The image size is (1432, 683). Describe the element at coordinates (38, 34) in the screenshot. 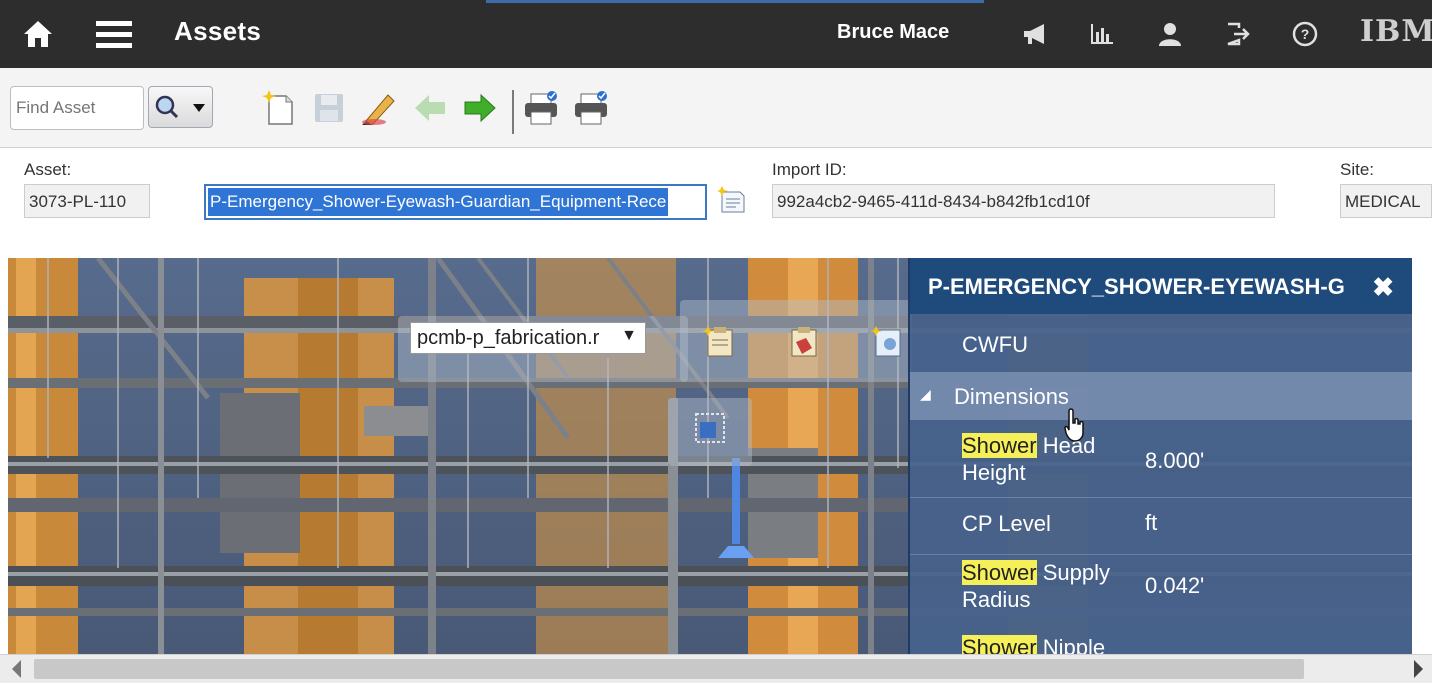

I see `home-icon` at that location.